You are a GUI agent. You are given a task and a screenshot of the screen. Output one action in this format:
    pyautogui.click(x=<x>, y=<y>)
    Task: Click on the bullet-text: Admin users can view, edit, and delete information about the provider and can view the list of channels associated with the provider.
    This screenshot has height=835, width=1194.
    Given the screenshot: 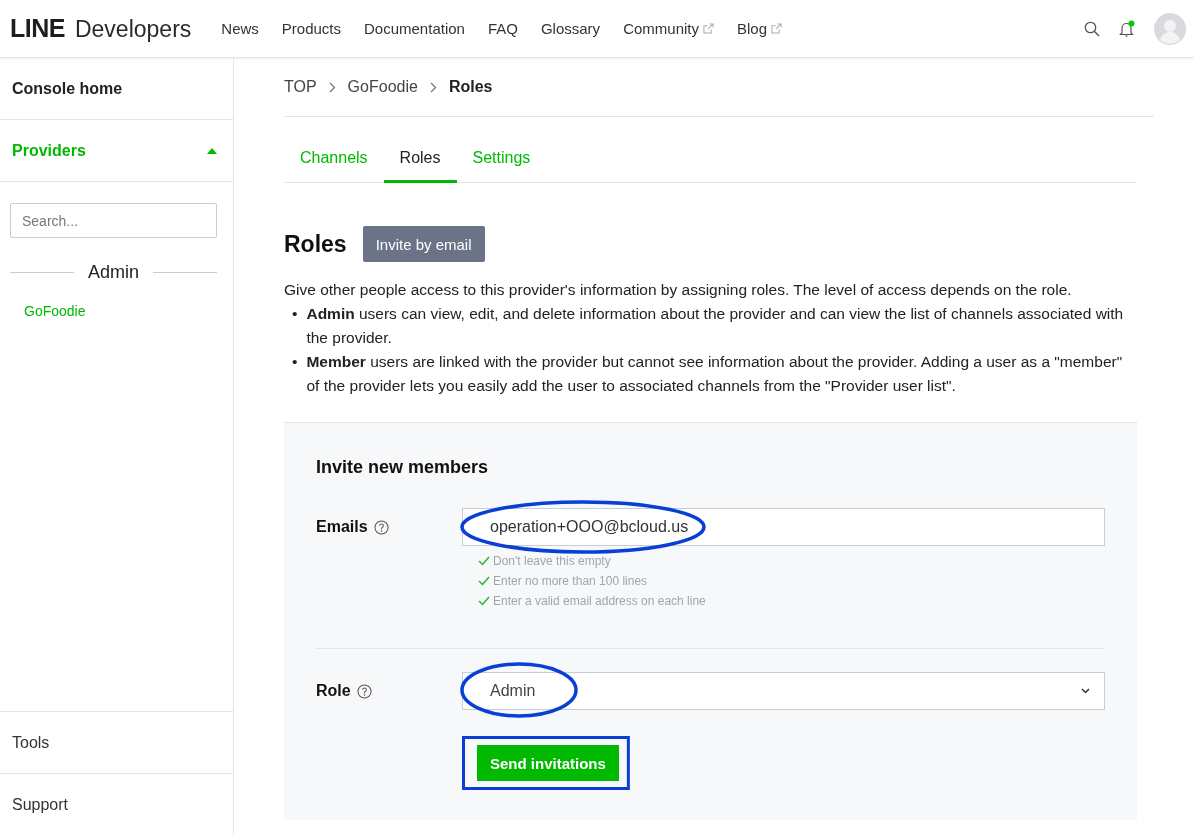 What is the action you would take?
    pyautogui.click(x=715, y=326)
    